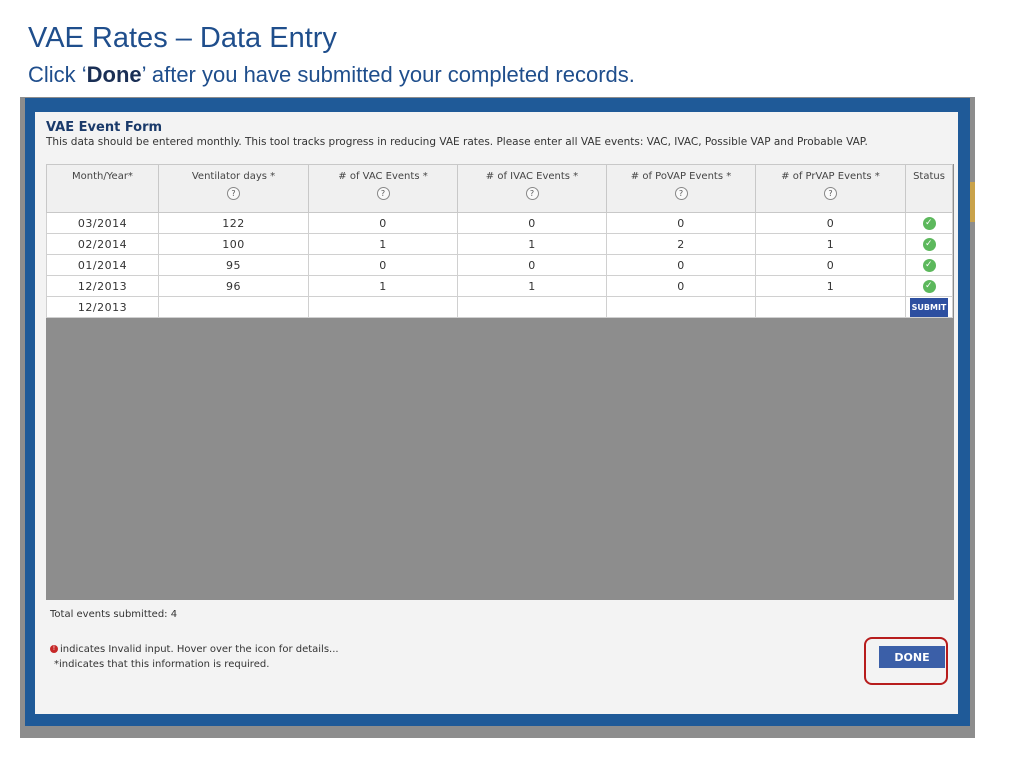 The image size is (1024, 768). I want to click on cell-vent-days: 122, so click(233, 223).